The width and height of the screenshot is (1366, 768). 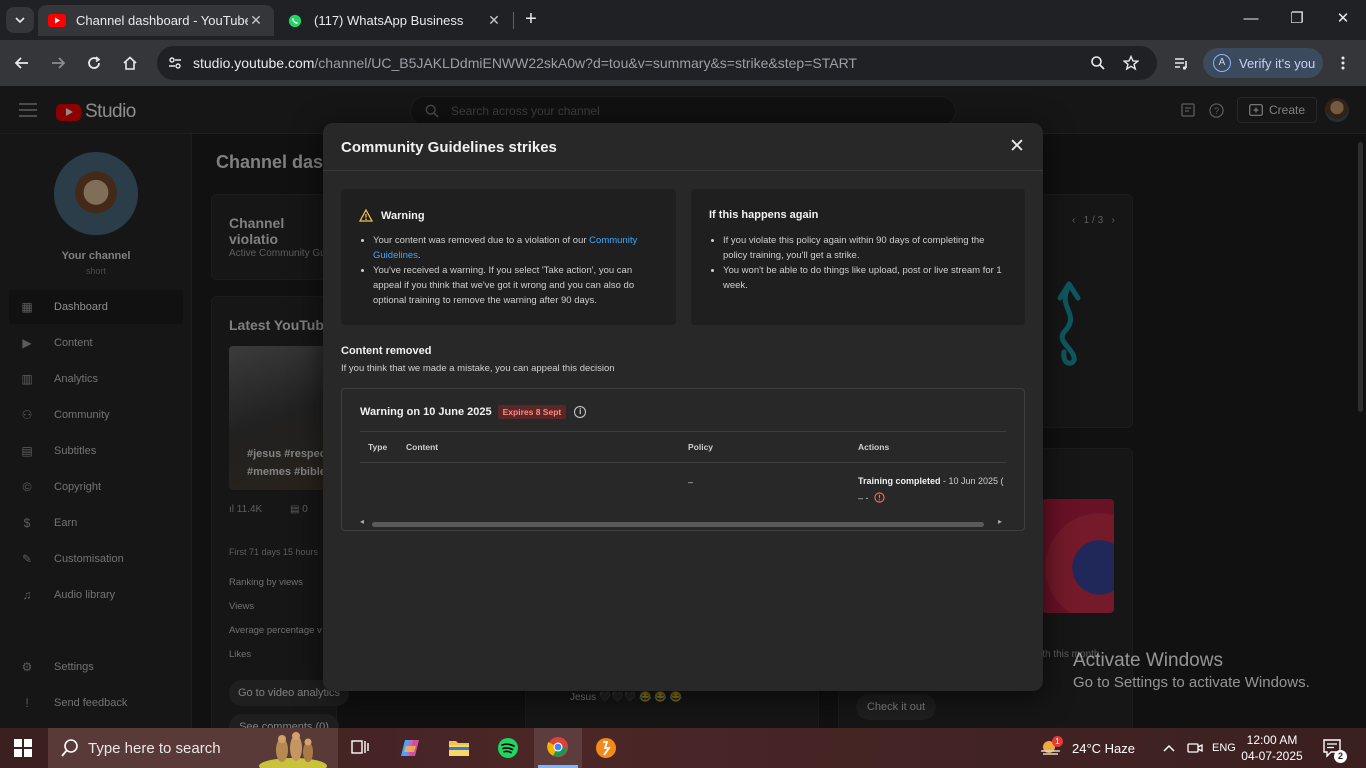 I want to click on strike-heading: Warning on 10 June 2025 Expires 8 Sept i, so click(x=473, y=412).